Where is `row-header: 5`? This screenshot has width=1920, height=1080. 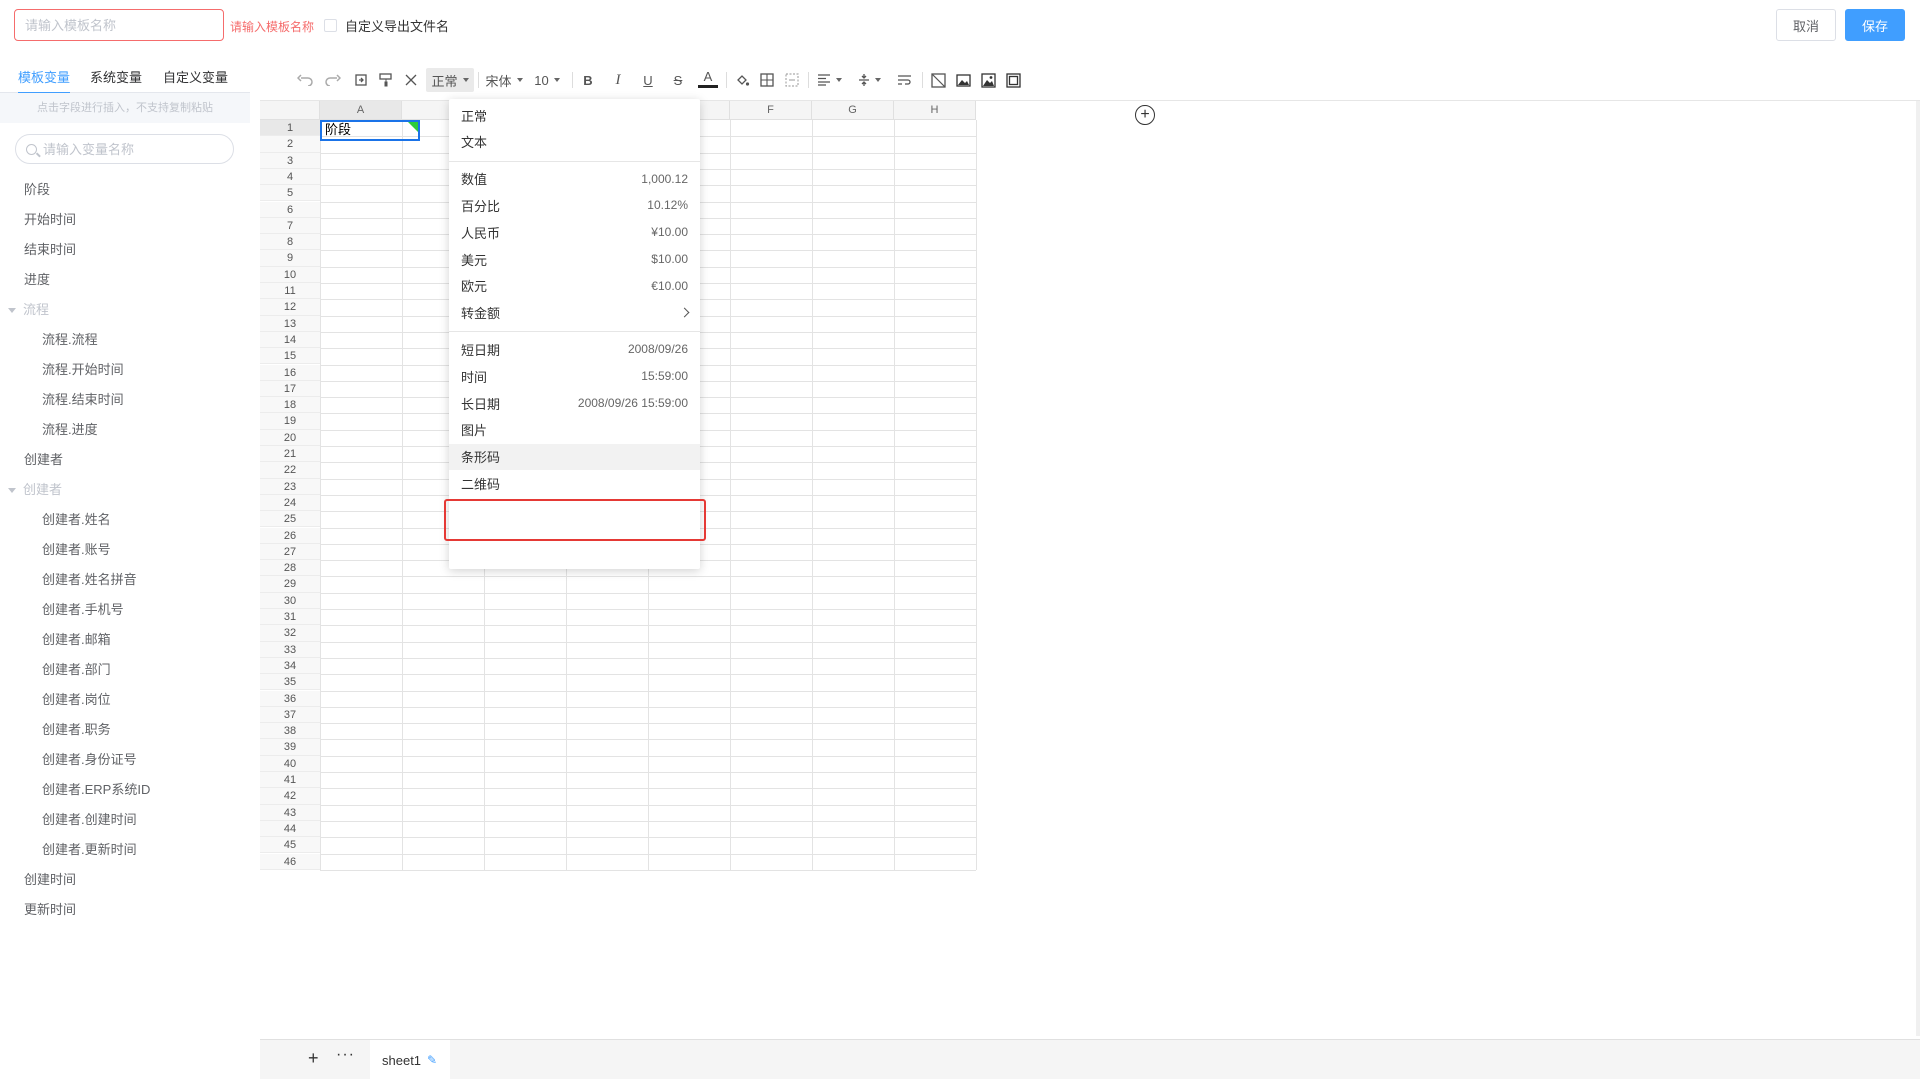
row-header: 5 is located at coordinates (290, 193).